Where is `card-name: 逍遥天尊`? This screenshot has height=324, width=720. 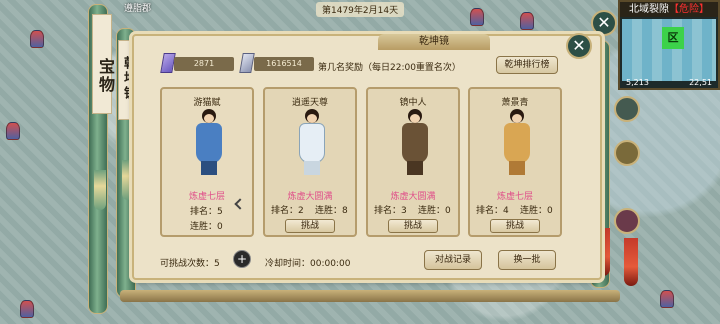 card-name: 逍遥天尊 is located at coordinates (309, 103).